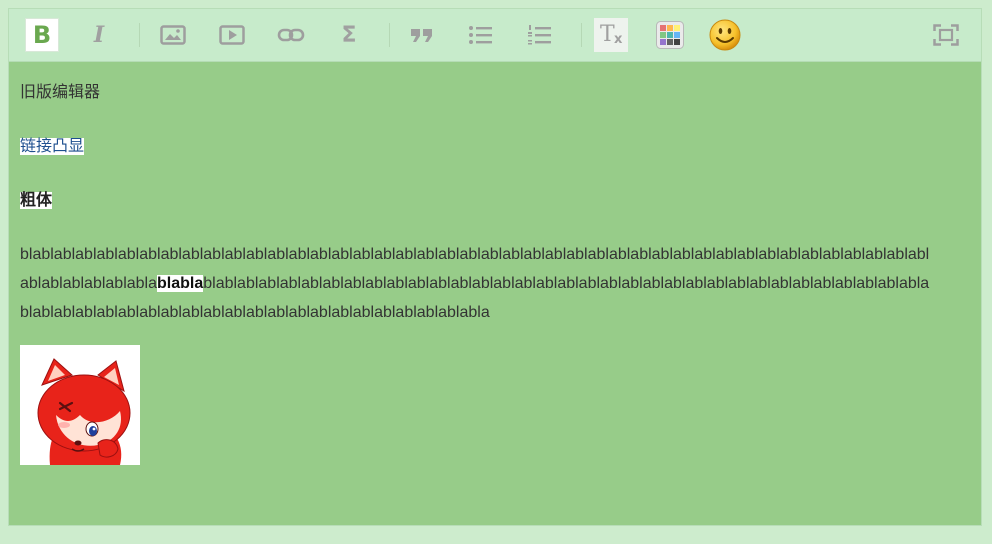 The width and height of the screenshot is (992, 544). I want to click on numbered-list-icon, so click(539, 35).